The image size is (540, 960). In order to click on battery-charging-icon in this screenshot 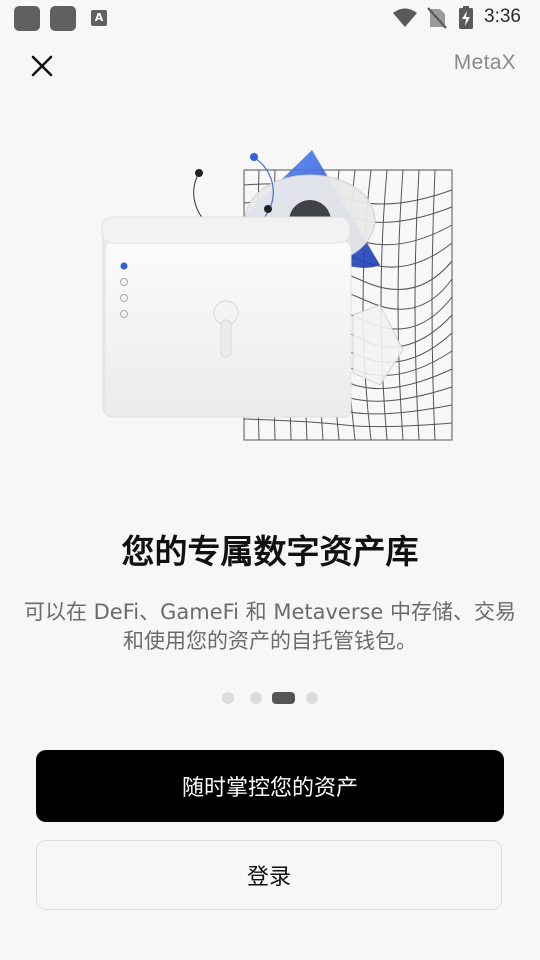, I will do `click(466, 17)`.